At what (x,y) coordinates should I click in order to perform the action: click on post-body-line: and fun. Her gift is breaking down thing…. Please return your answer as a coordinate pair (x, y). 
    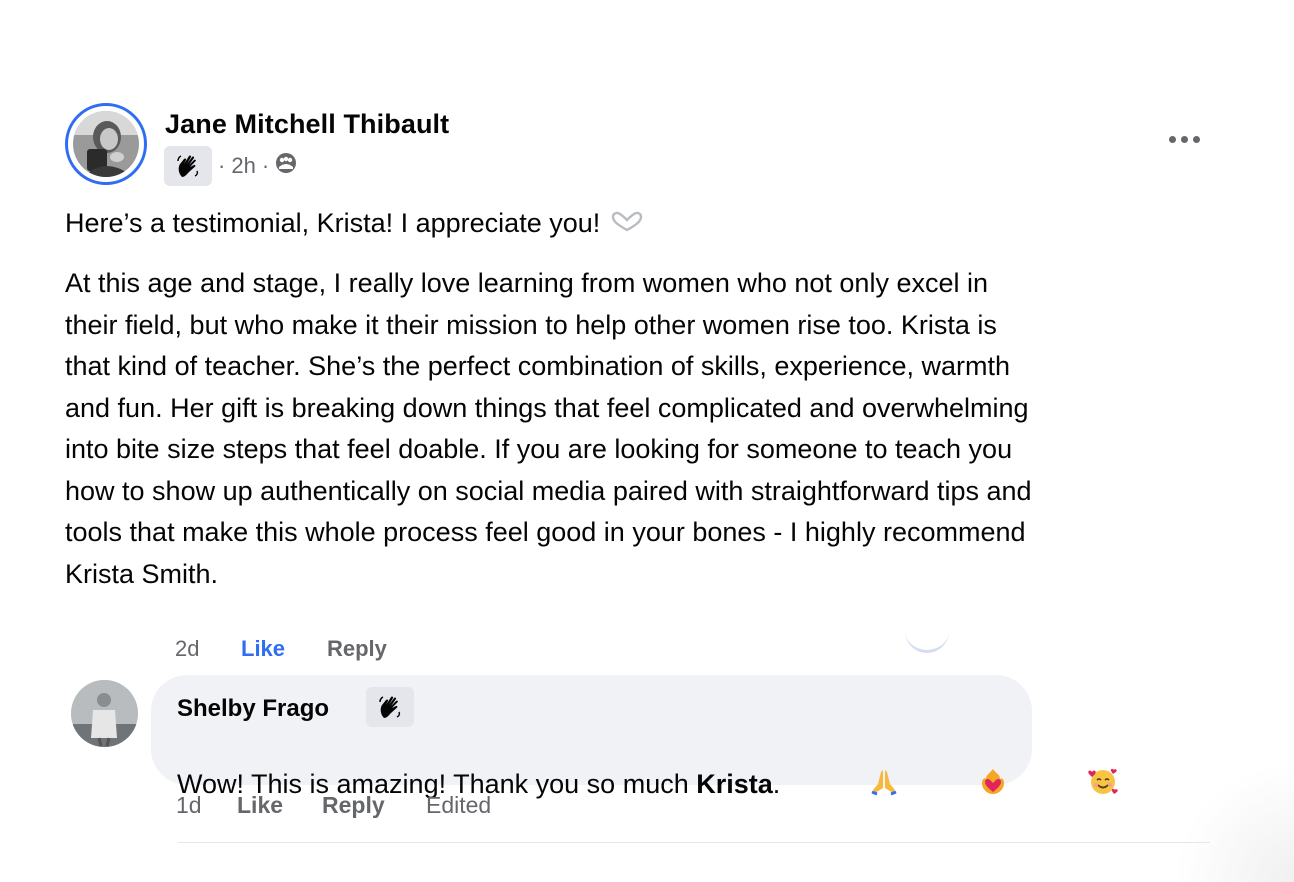
    Looking at the image, I should click on (547, 407).